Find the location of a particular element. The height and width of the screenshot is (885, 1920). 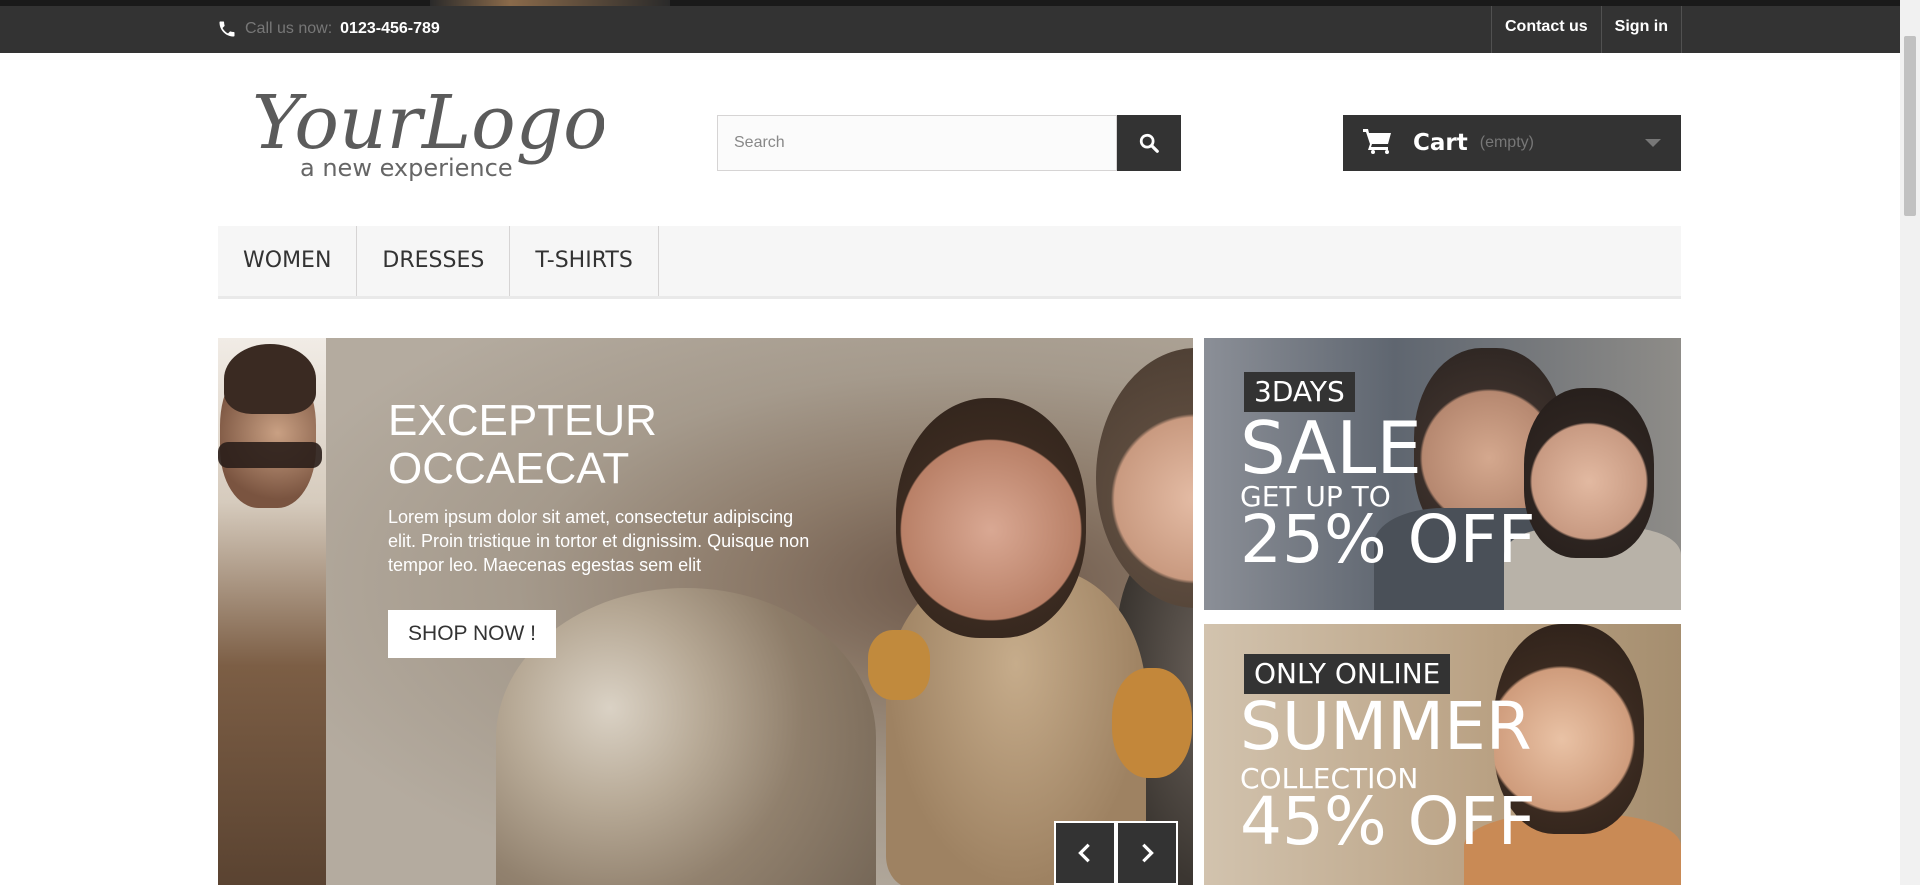

cart-button: Cart (empty) is located at coordinates (1512, 143).